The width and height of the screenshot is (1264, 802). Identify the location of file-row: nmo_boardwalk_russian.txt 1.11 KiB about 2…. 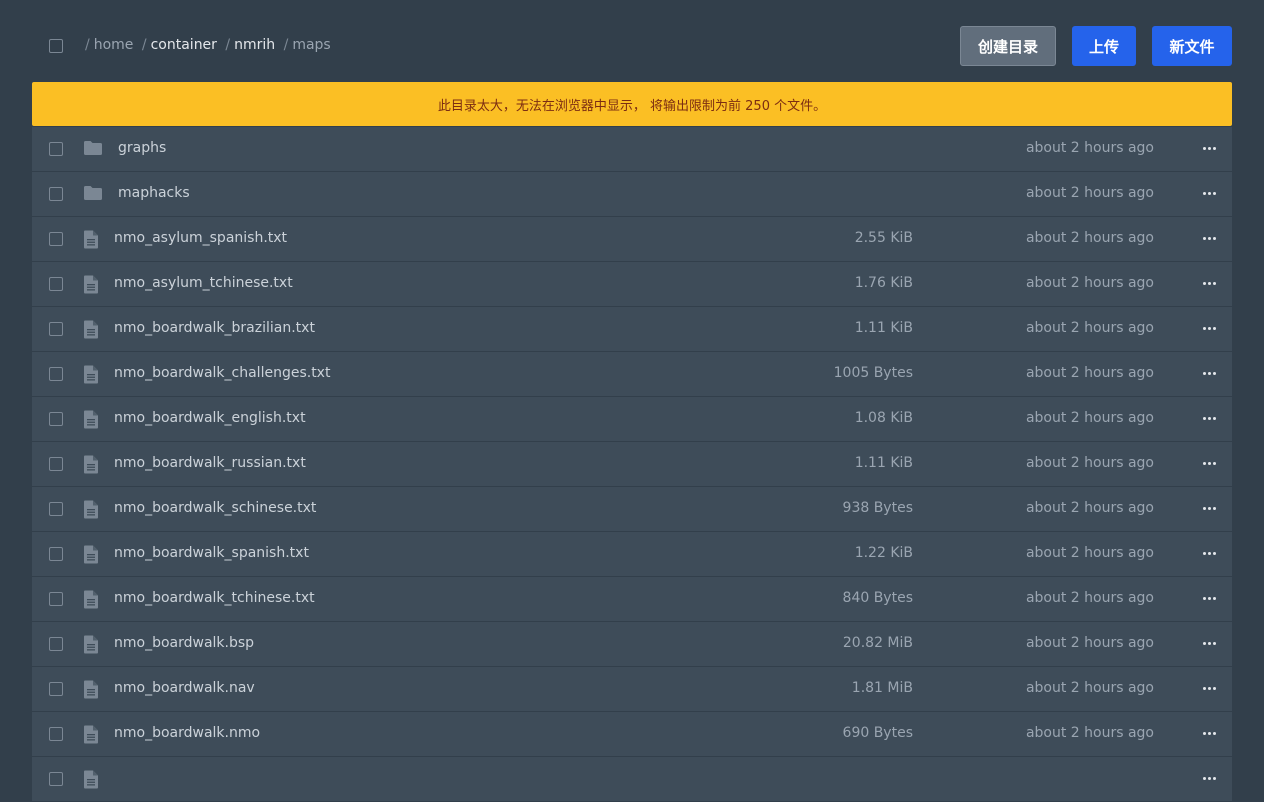
(632, 464).